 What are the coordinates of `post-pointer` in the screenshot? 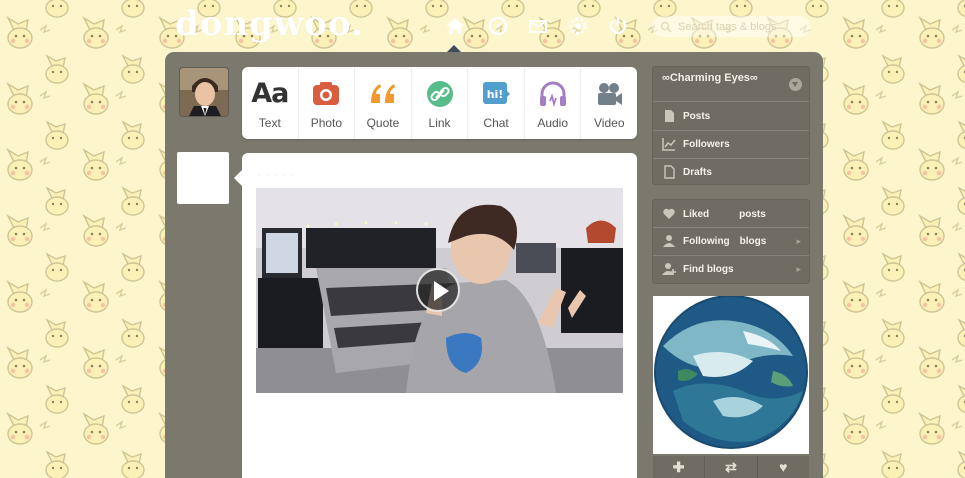 It's located at (238, 178).